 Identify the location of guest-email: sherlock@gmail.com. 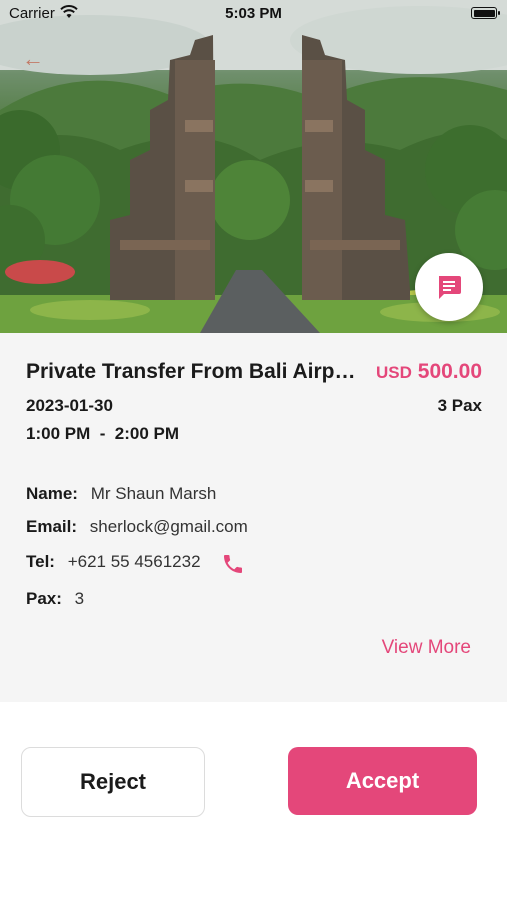
(168, 526).